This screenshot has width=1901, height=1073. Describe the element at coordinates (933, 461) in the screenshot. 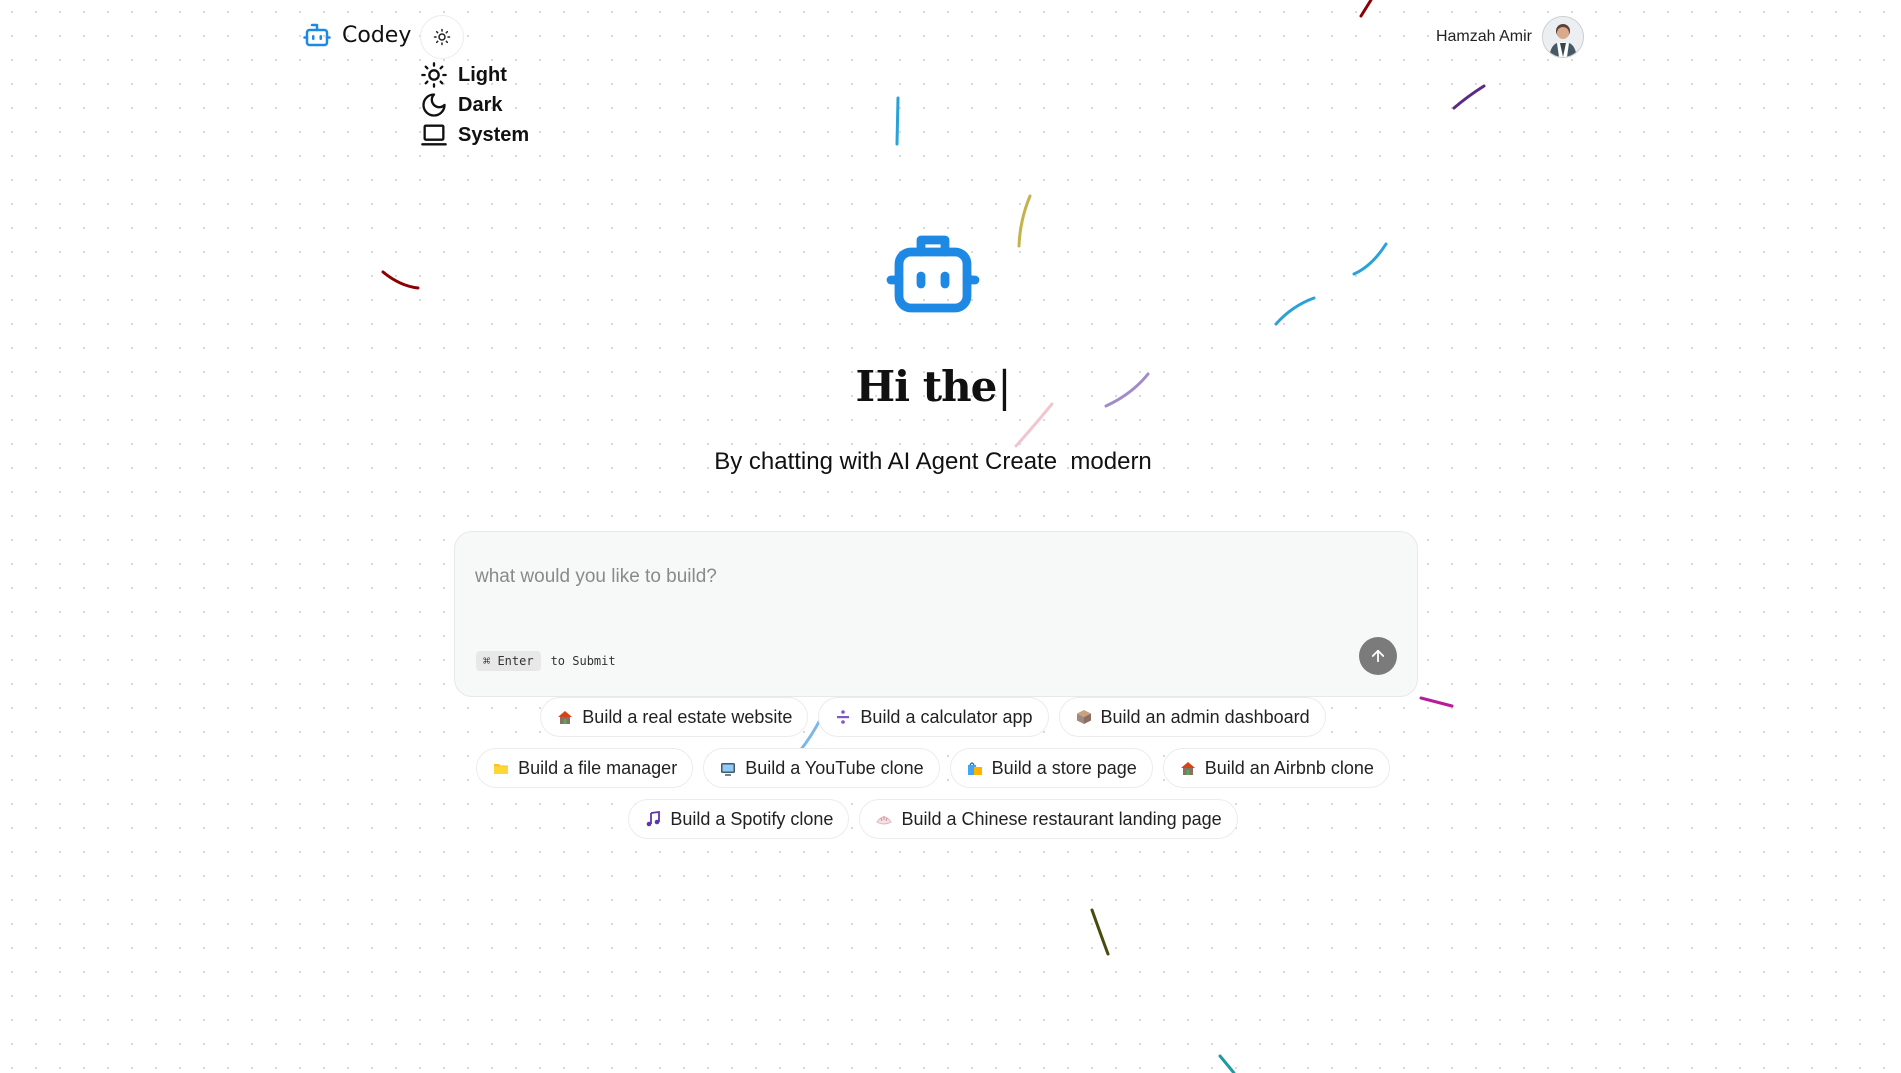

I see `hero-subtitle: By chatting with AI Agent Create modern` at that location.